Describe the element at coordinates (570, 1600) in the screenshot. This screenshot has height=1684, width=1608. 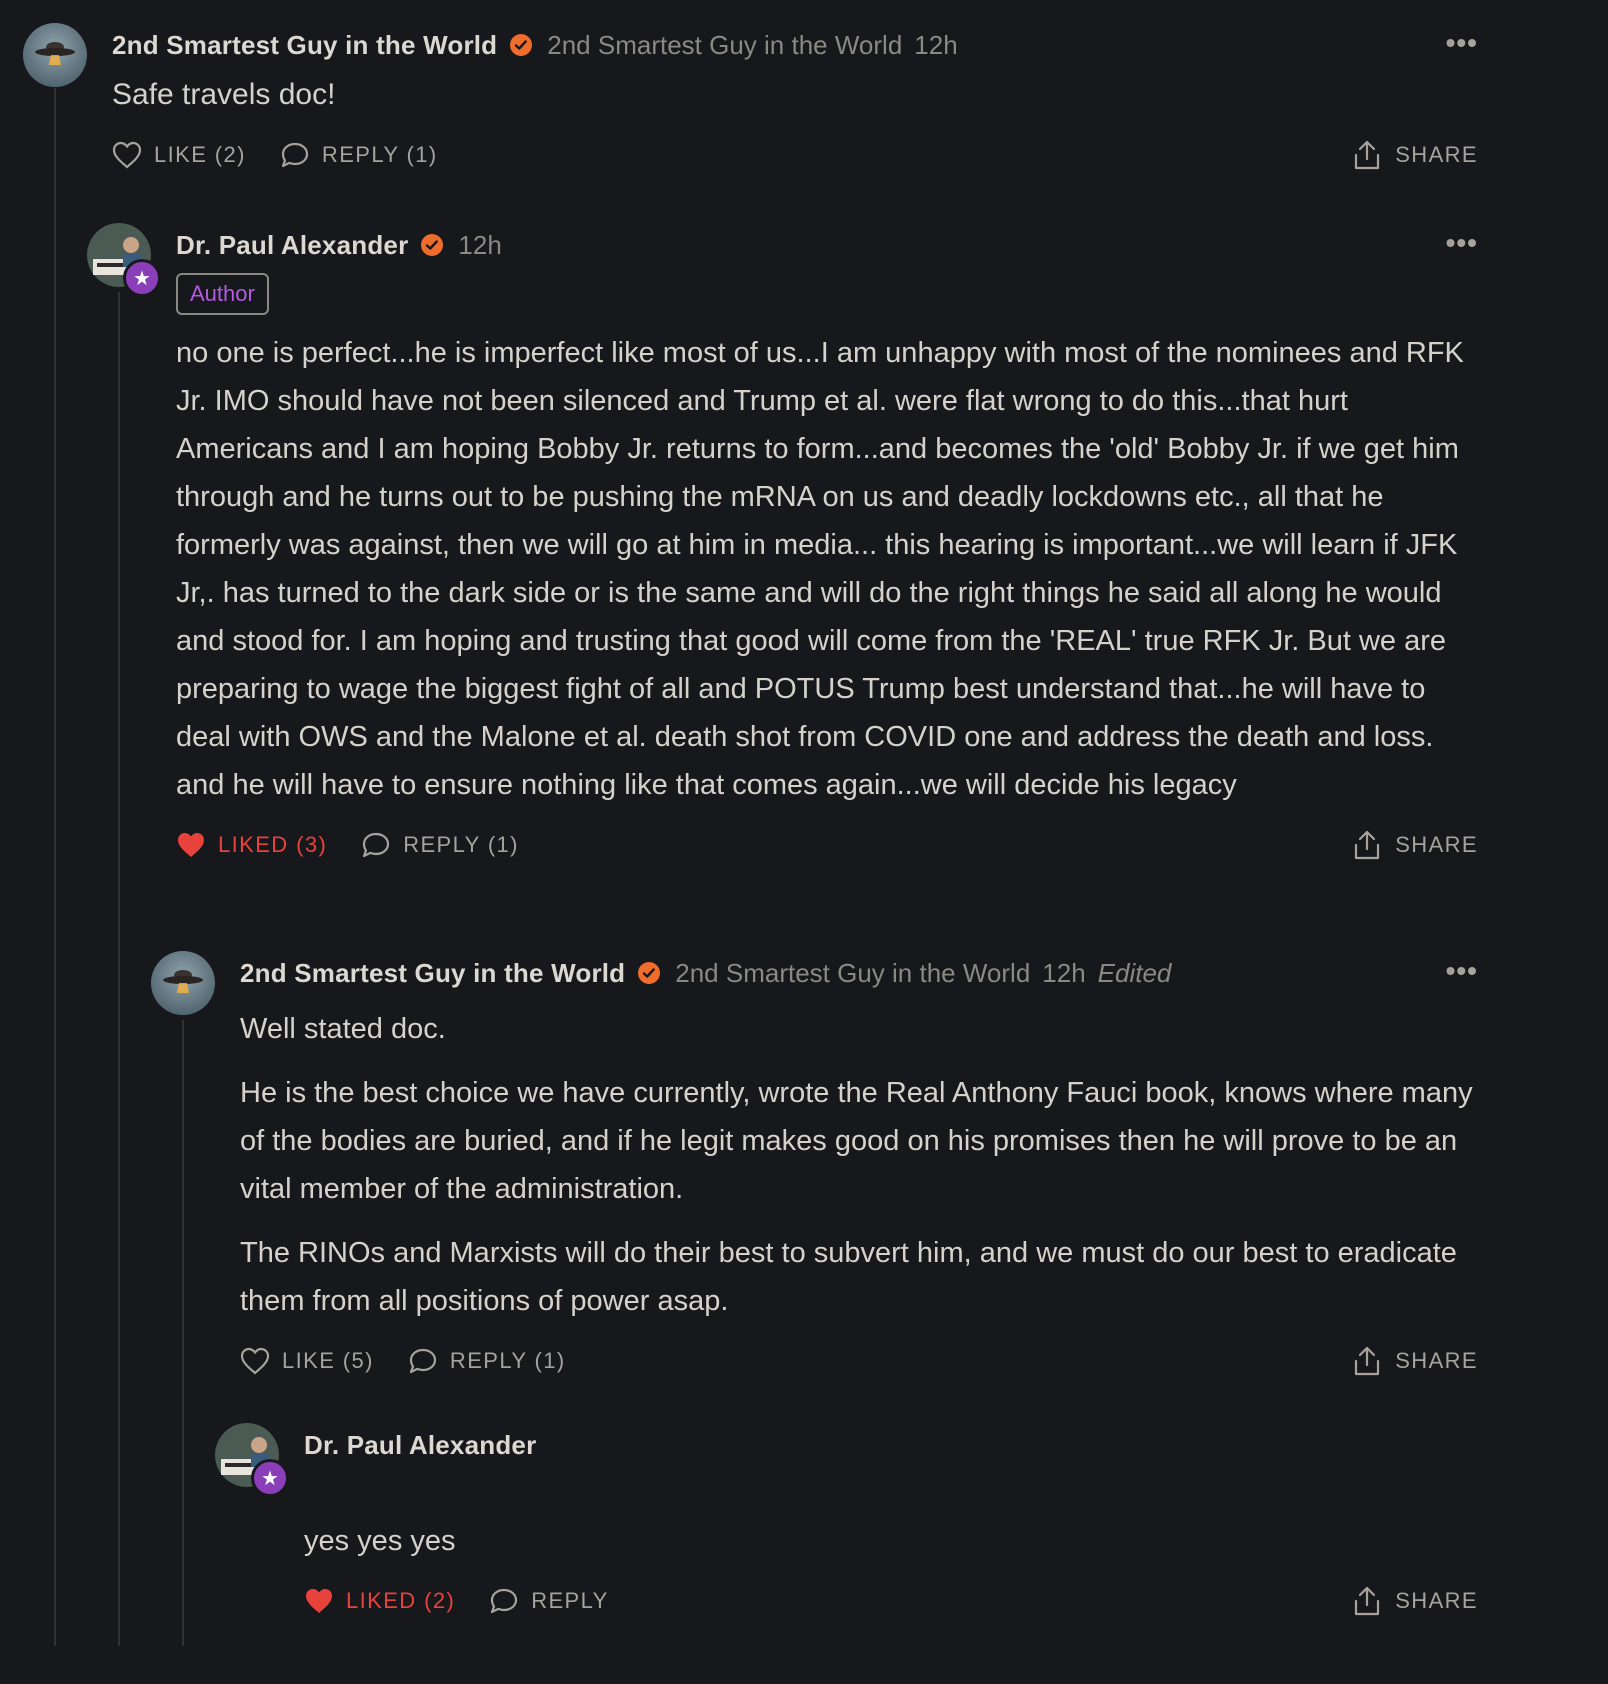
I see `reply-label: REPLY` at that location.